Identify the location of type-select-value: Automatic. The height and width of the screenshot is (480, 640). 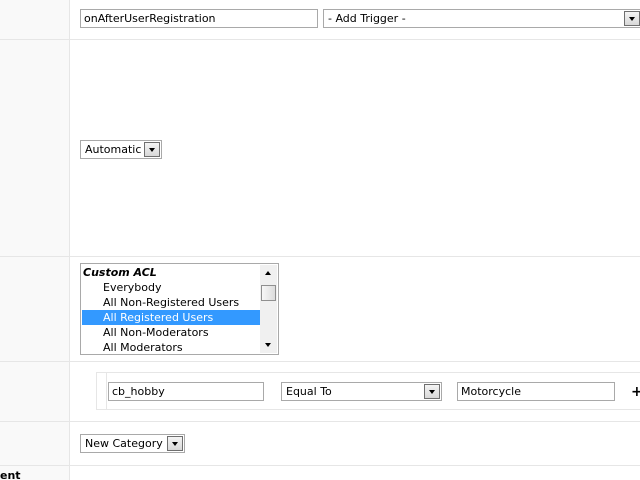
(113, 149).